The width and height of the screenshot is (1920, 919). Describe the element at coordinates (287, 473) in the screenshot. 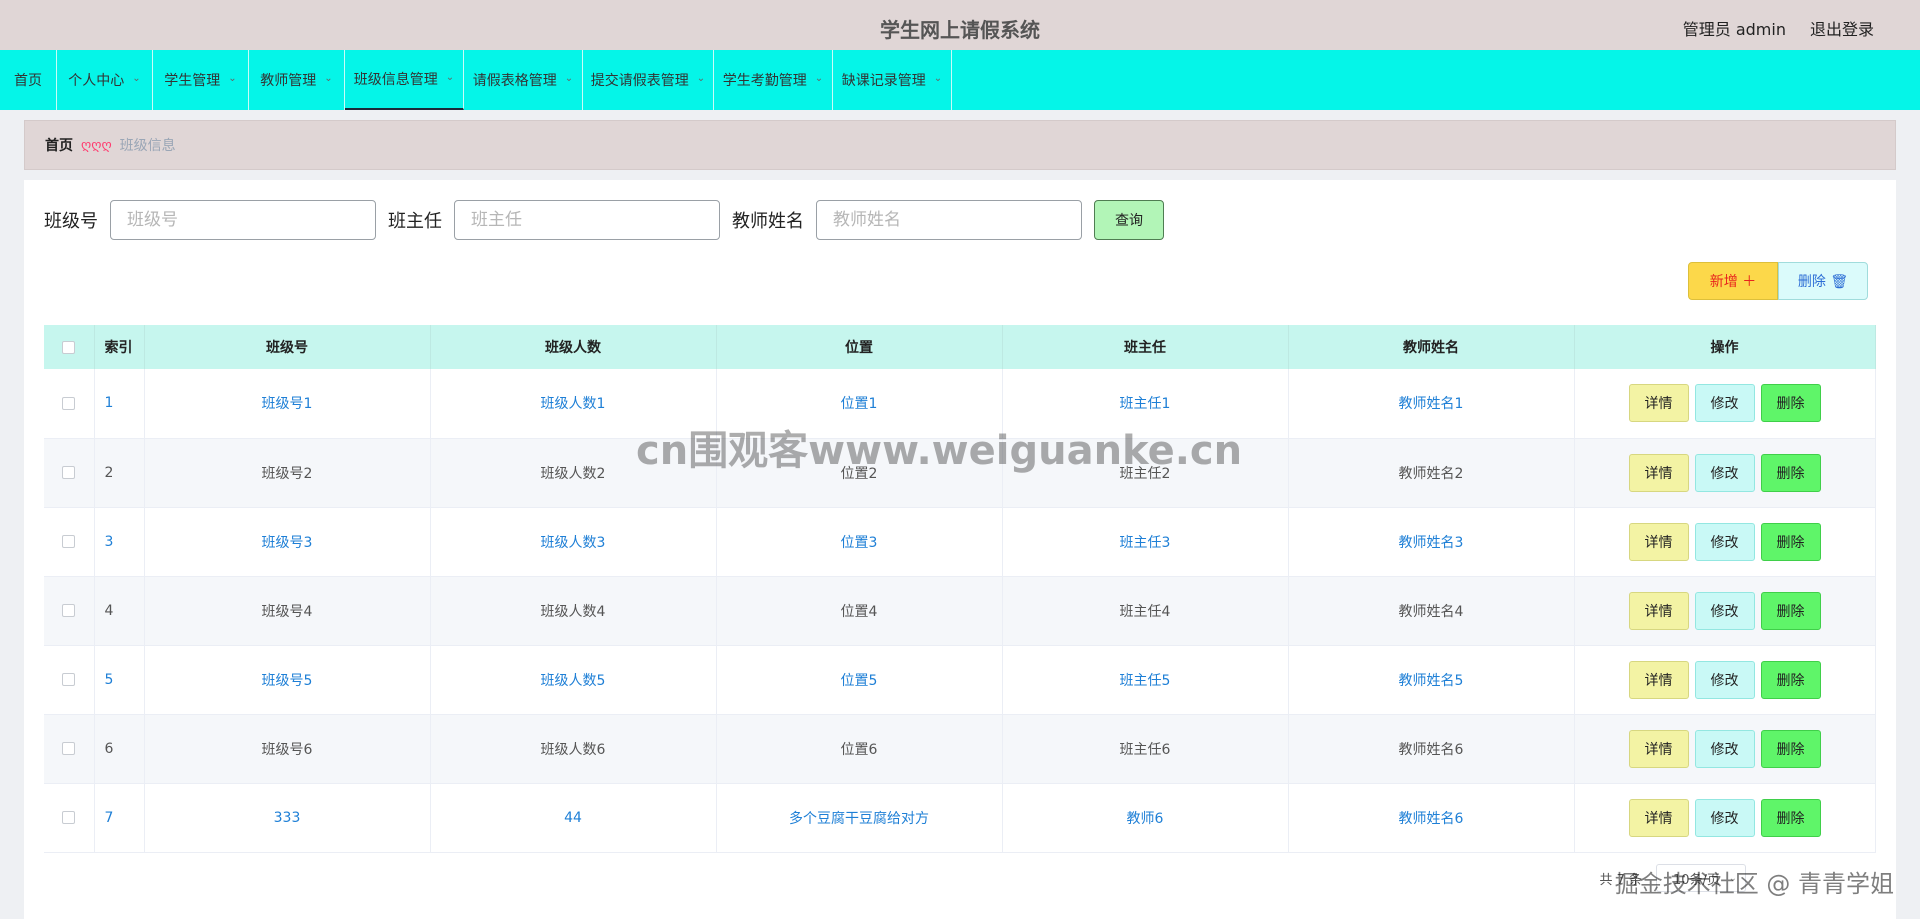

I see `cell-class-no: 班级号2` at that location.